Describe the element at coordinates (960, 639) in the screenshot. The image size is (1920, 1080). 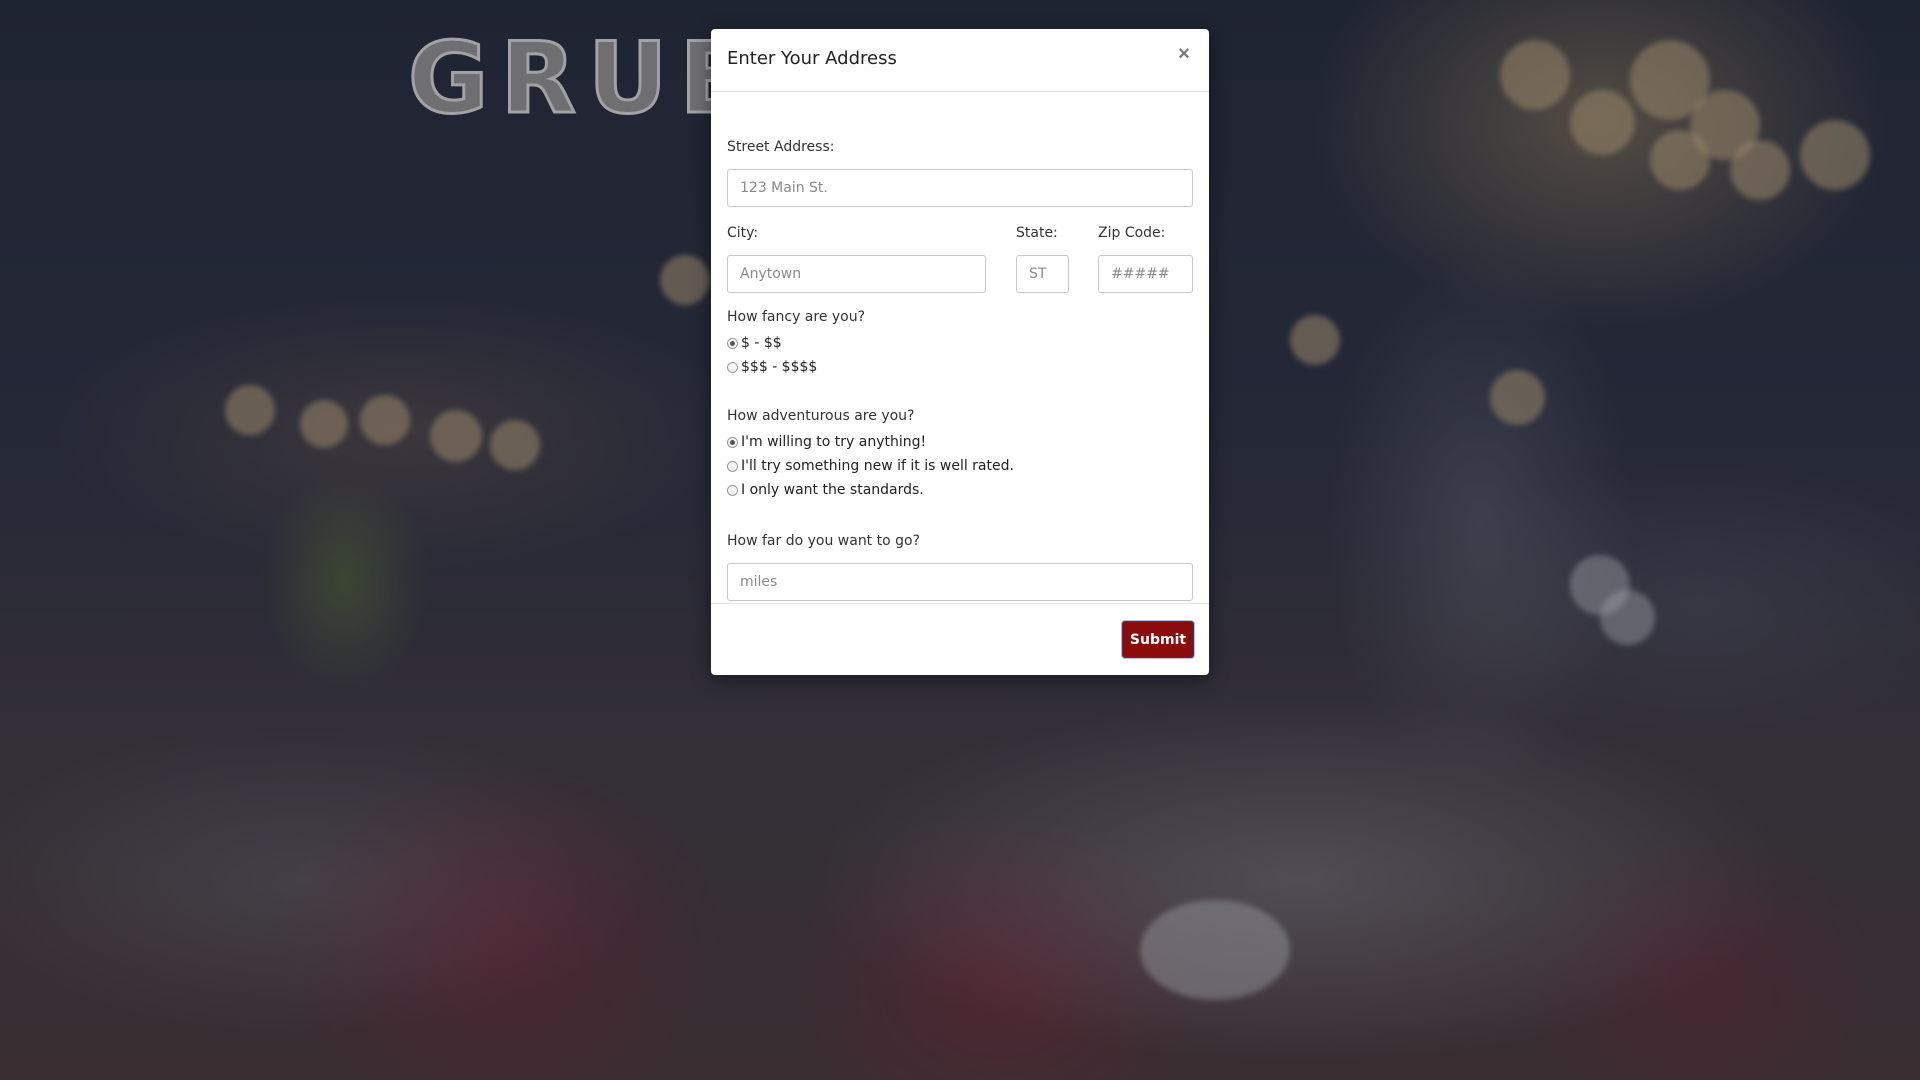
I see `modal-footer: Submit` at that location.